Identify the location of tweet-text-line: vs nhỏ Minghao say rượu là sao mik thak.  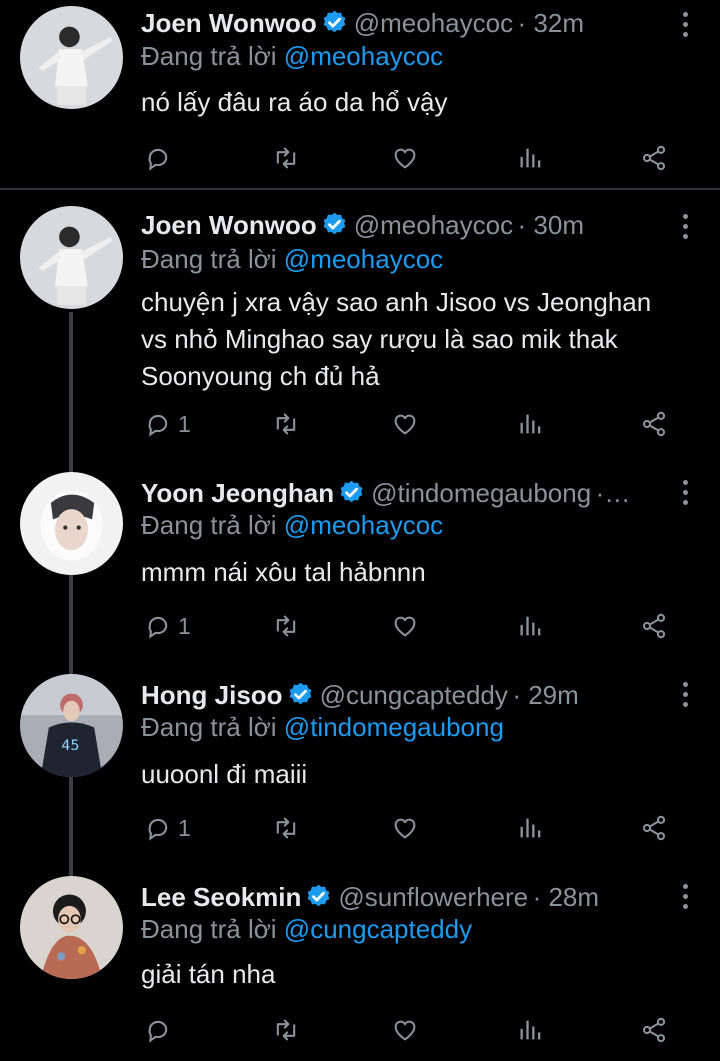
(379, 339).